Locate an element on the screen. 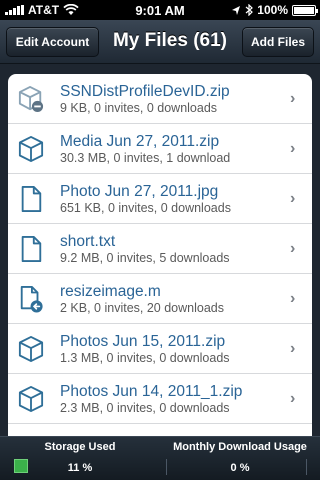 This screenshot has height=480, width=320. battery-icon is located at coordinates (305, 10).